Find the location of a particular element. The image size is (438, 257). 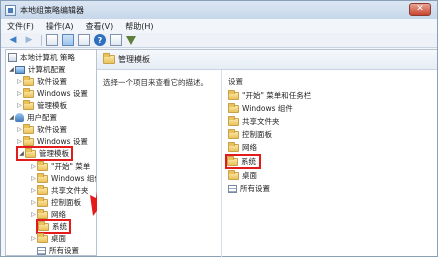

export-list-icon is located at coordinates (84, 40).